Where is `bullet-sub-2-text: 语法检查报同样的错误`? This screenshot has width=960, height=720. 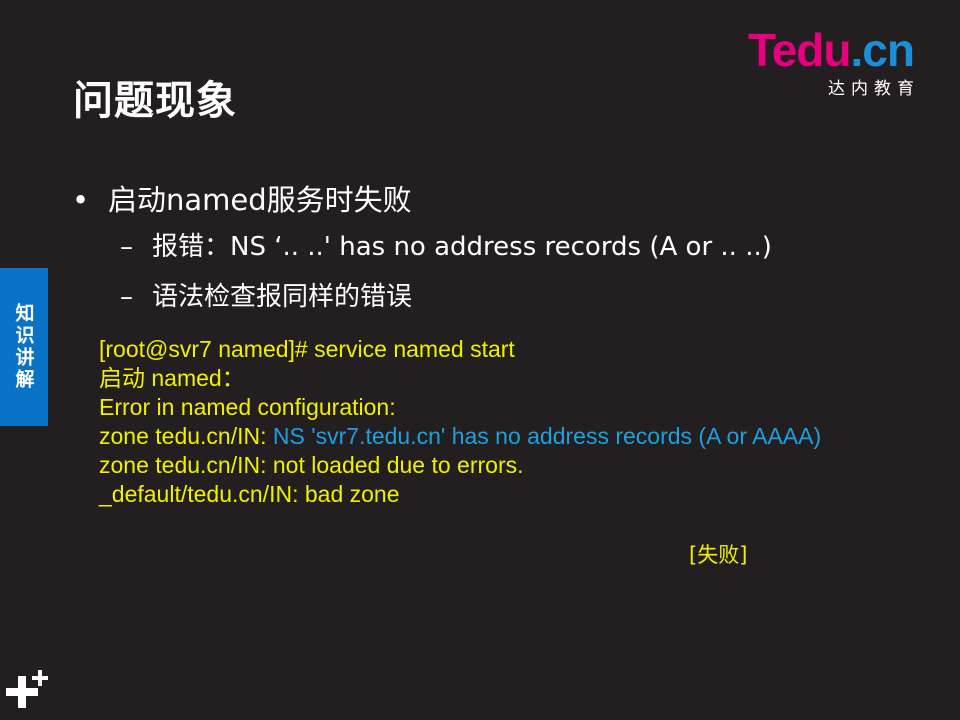
bullet-sub-2-text: 语法检查报同样的错误 is located at coordinates (282, 297).